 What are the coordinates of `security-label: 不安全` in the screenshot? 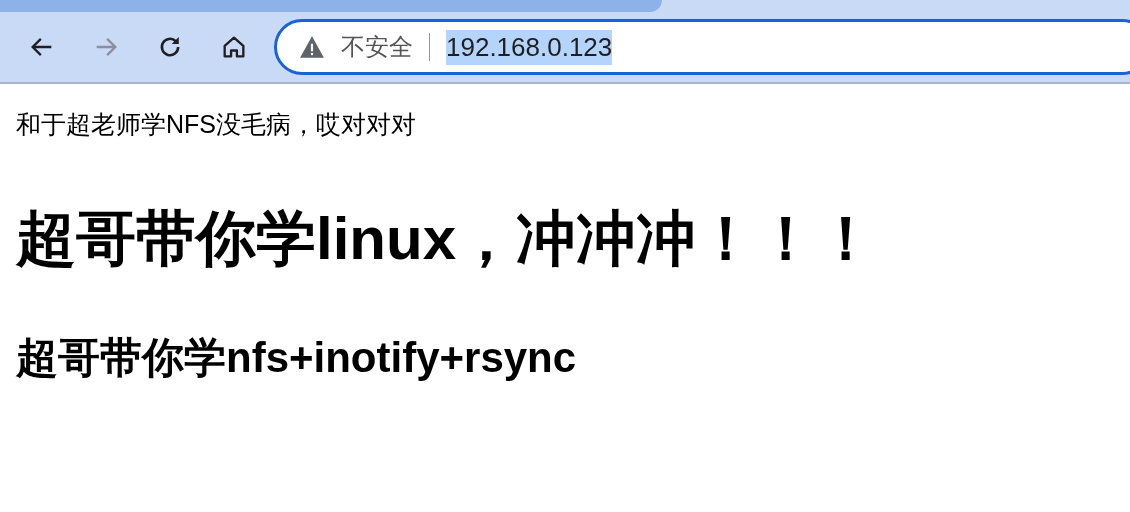 It's located at (377, 47).